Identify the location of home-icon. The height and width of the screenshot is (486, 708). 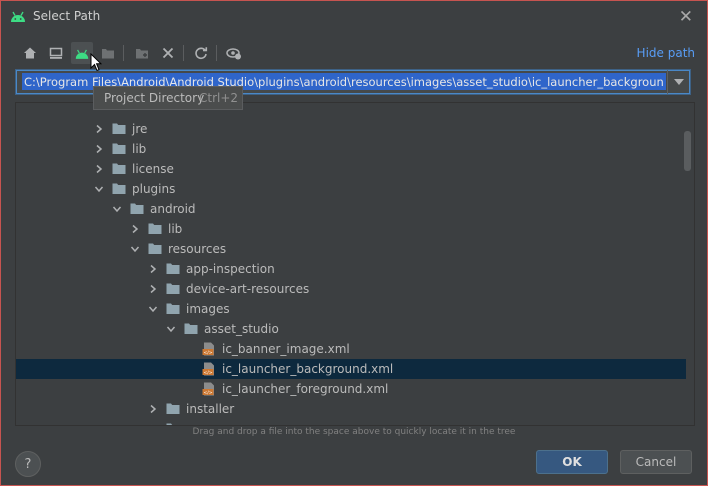
(30, 53).